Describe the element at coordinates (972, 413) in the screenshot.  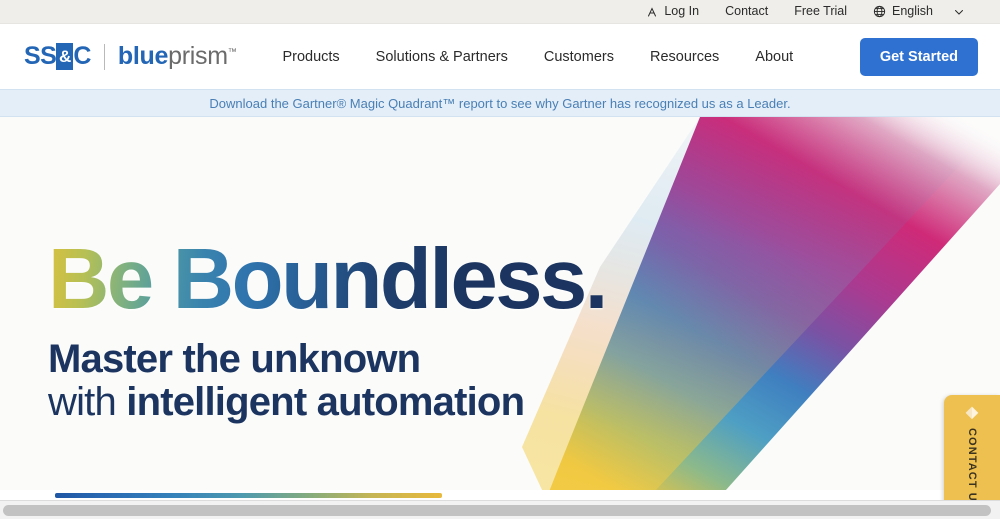
I see `diamond-icon` at that location.